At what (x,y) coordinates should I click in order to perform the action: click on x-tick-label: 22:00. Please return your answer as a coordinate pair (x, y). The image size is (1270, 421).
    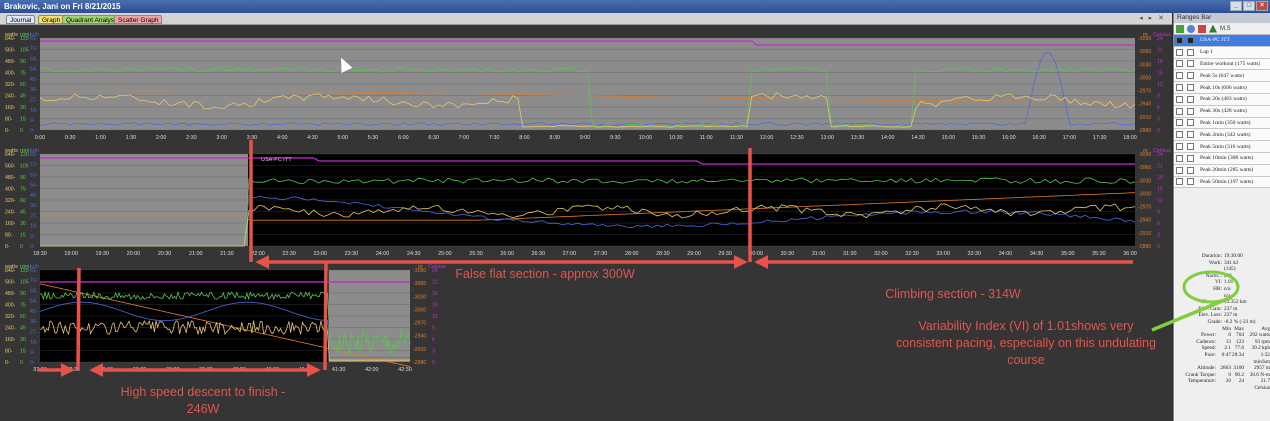
    Looking at the image, I should click on (258, 254).